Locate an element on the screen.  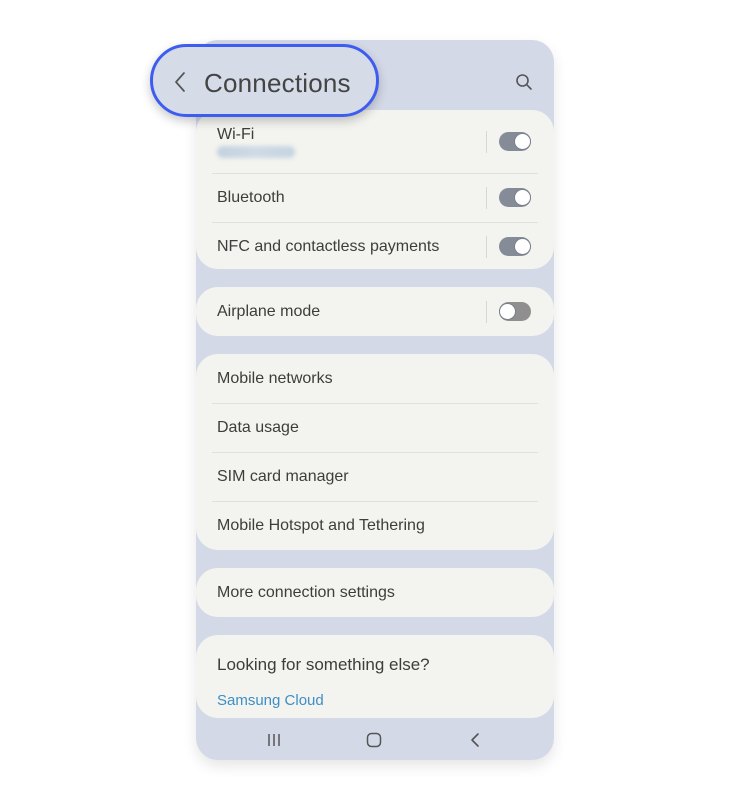
home-button is located at coordinates (374, 740).